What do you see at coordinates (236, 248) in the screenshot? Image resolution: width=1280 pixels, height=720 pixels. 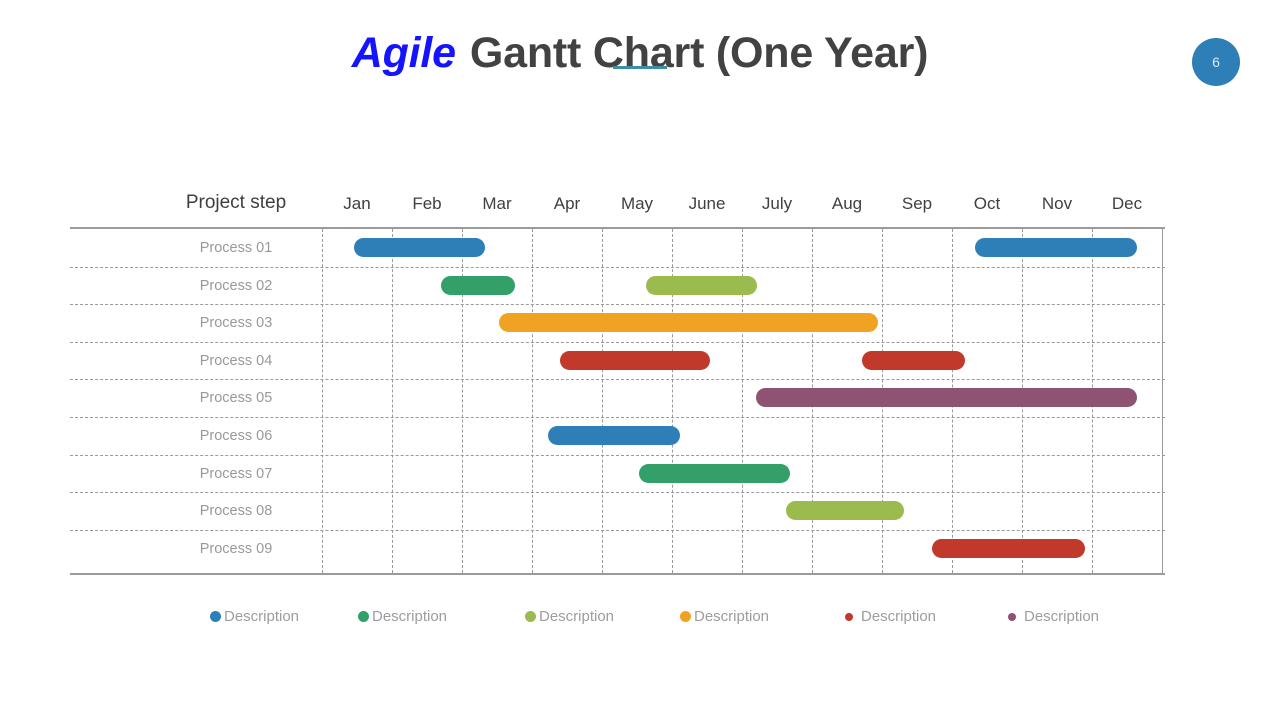 I see `row-label-process-01: Process 01` at bounding box center [236, 248].